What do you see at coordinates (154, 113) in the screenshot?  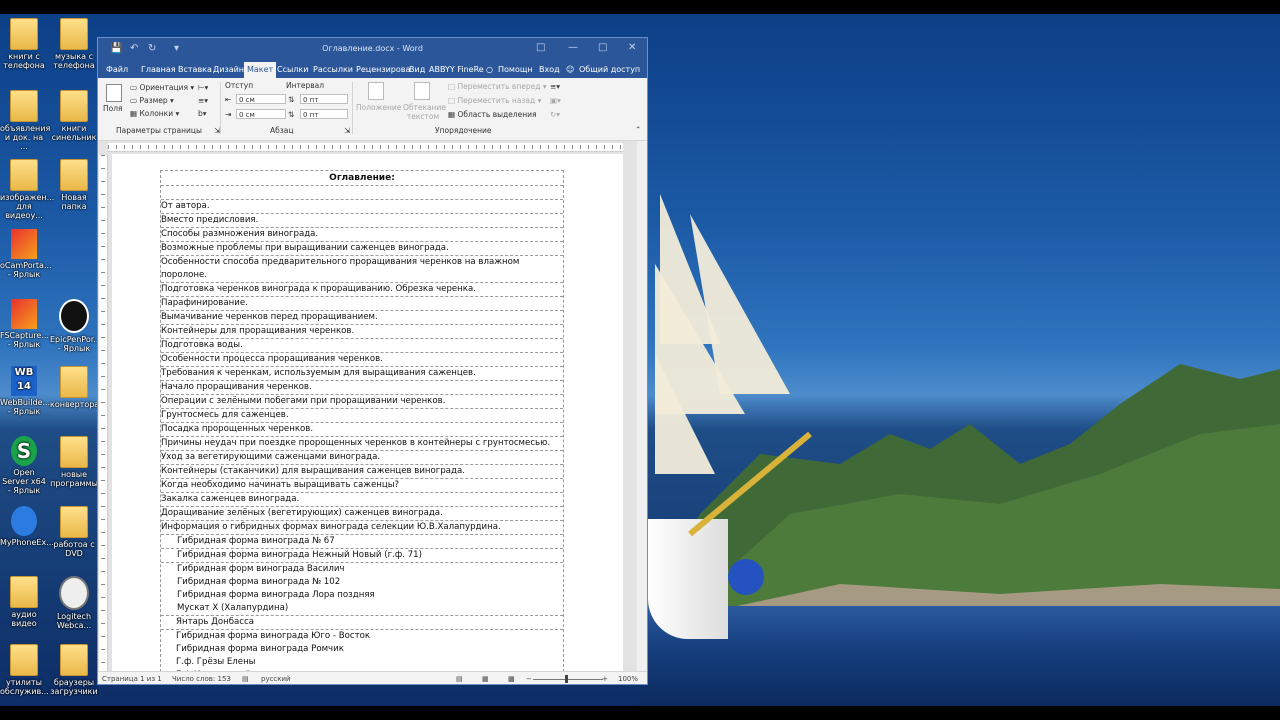 I see `columns-button: ▦ Колонки ▾` at bounding box center [154, 113].